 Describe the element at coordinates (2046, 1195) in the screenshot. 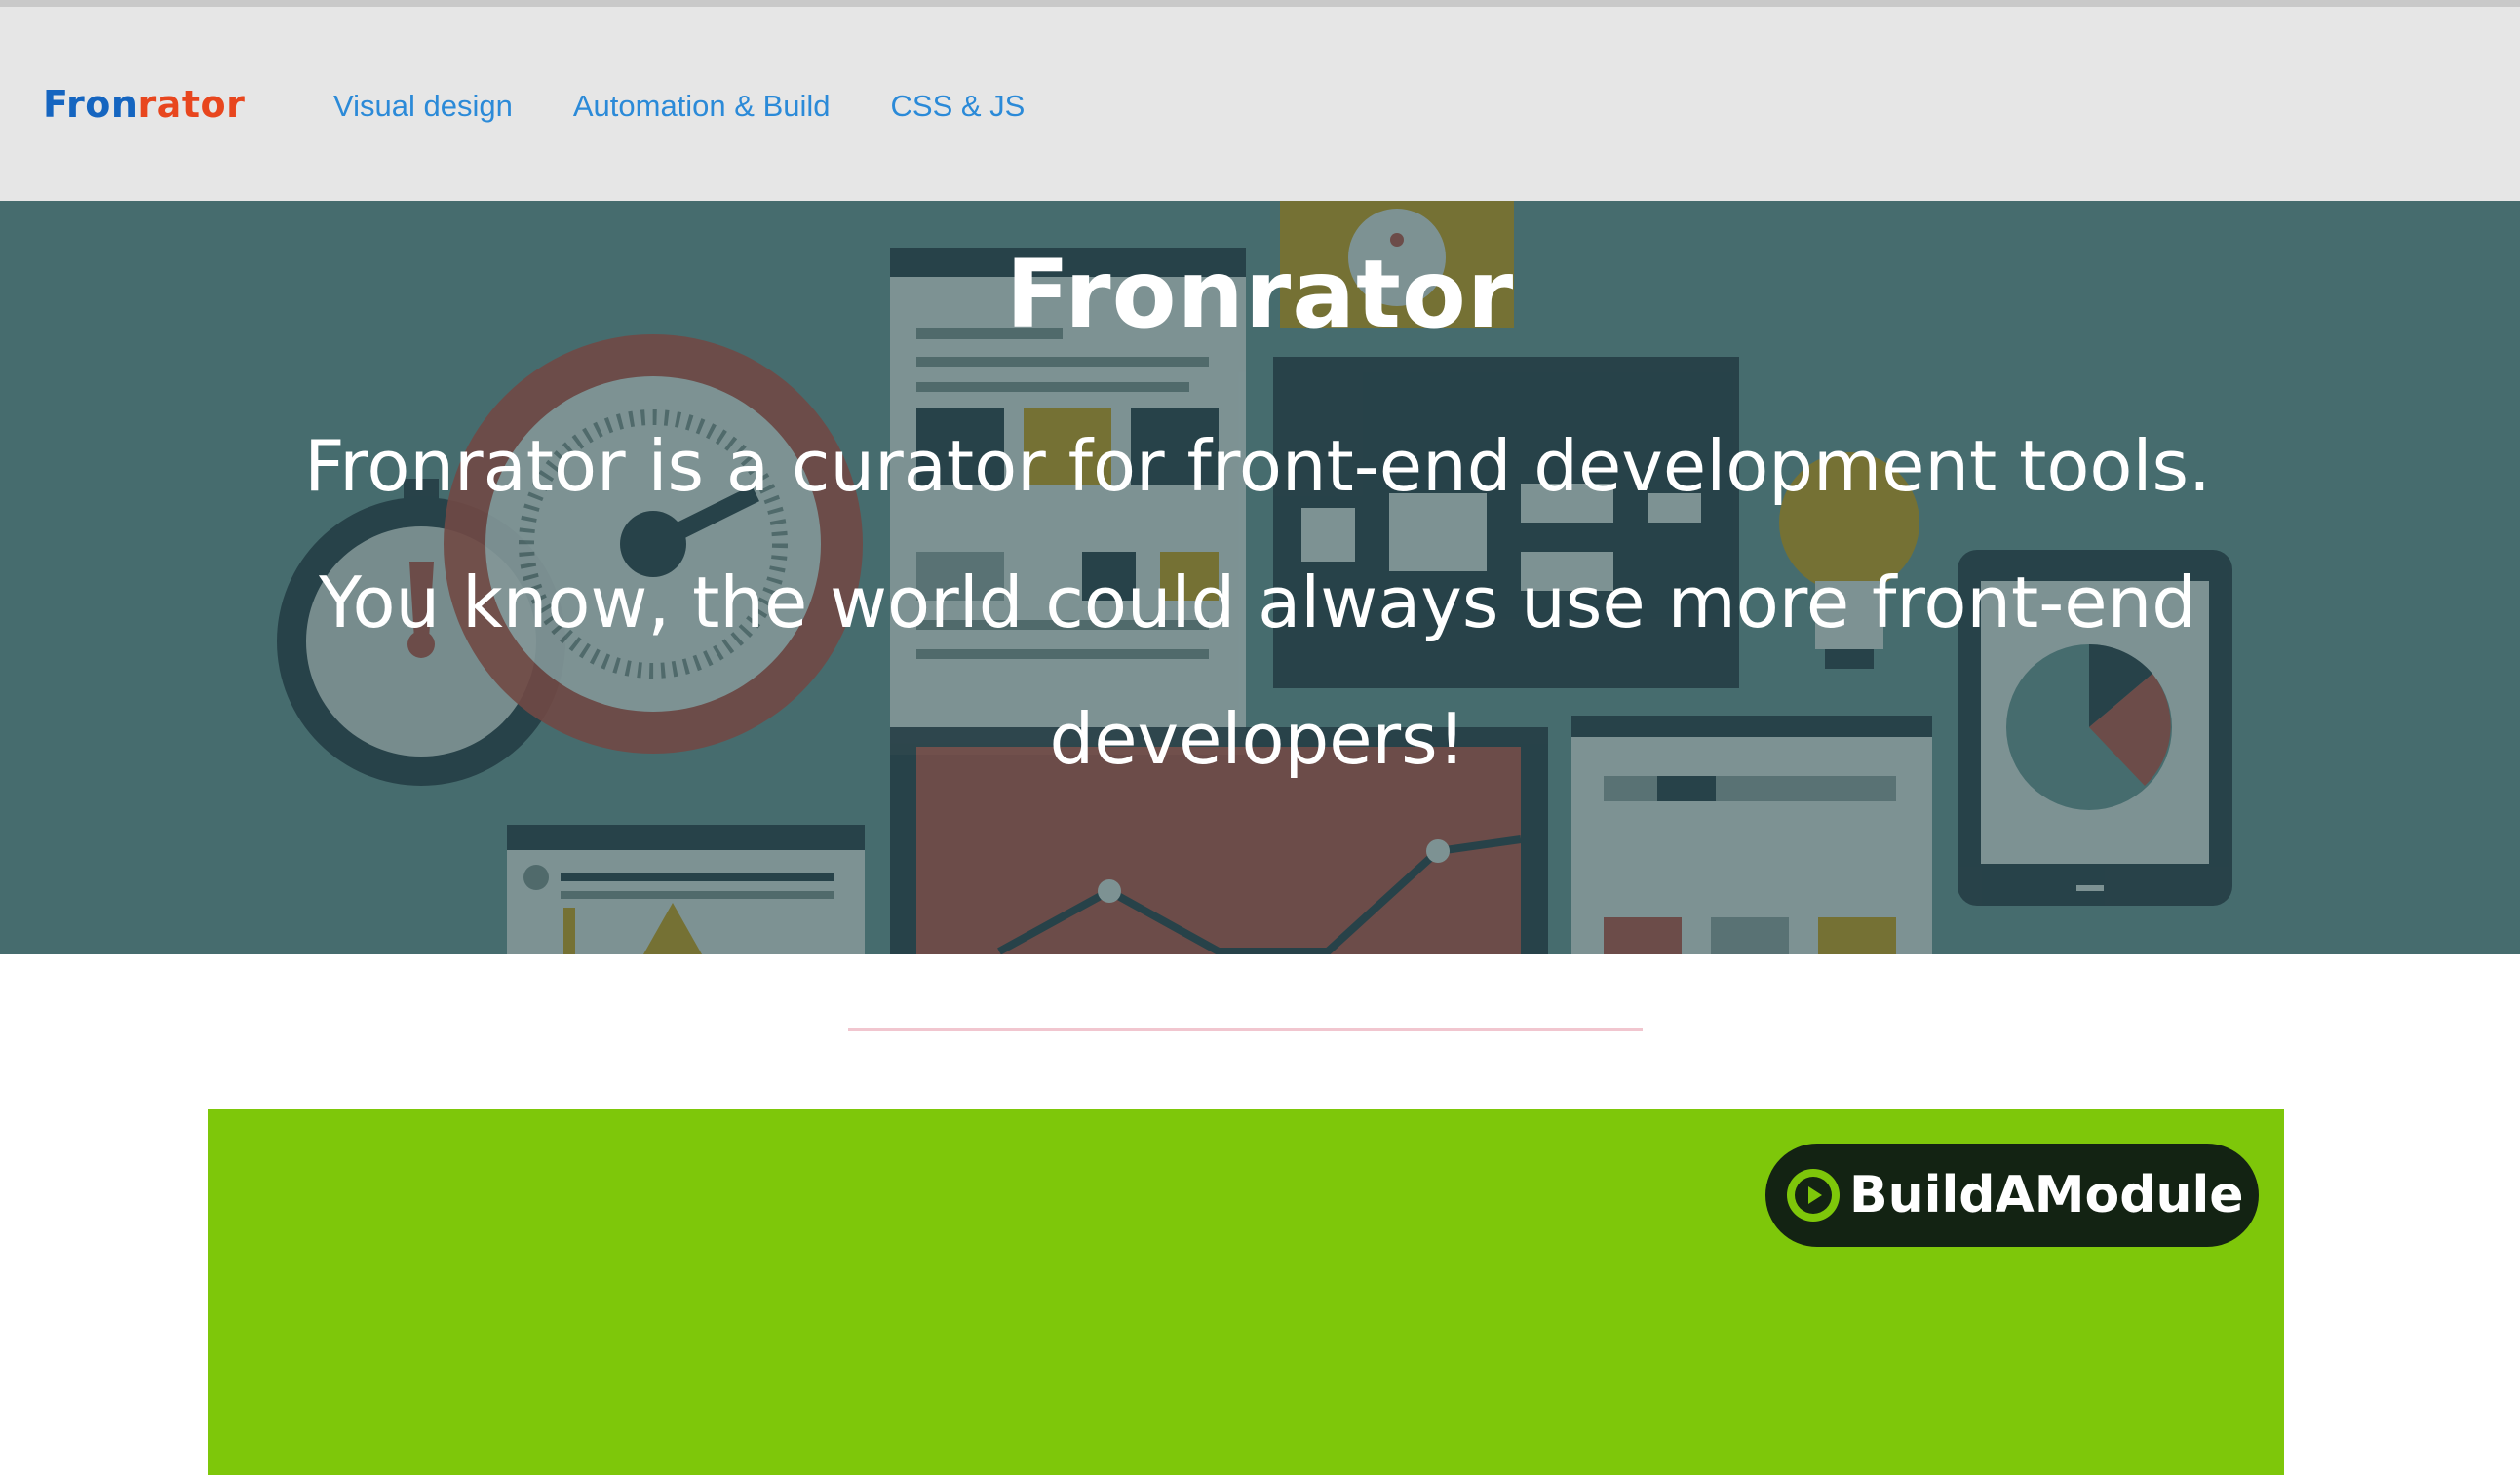

I see `ad-brand-label: BuildAModule` at that location.